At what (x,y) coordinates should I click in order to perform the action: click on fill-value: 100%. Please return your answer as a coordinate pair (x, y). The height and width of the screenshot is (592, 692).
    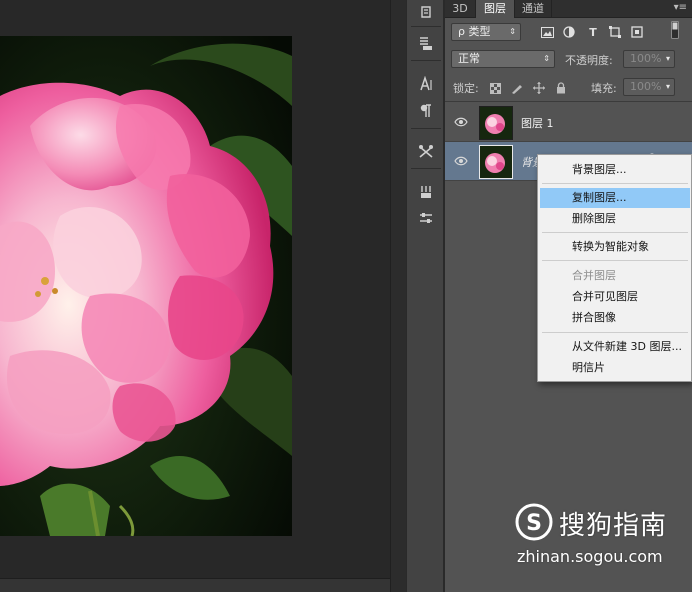
    Looking at the image, I should click on (646, 86).